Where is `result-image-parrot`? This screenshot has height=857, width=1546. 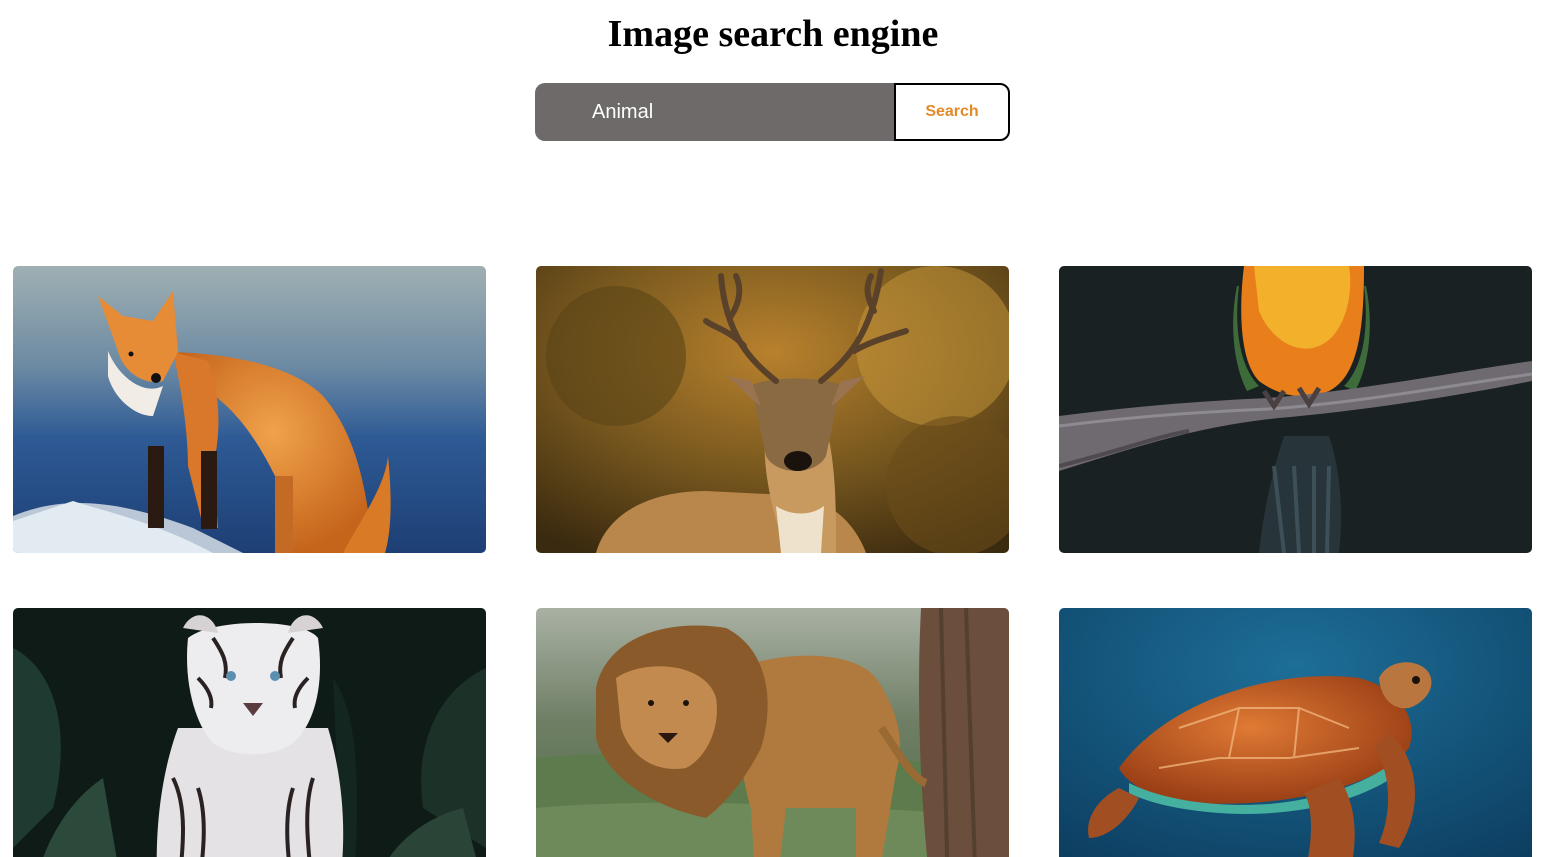 result-image-parrot is located at coordinates (1295, 409).